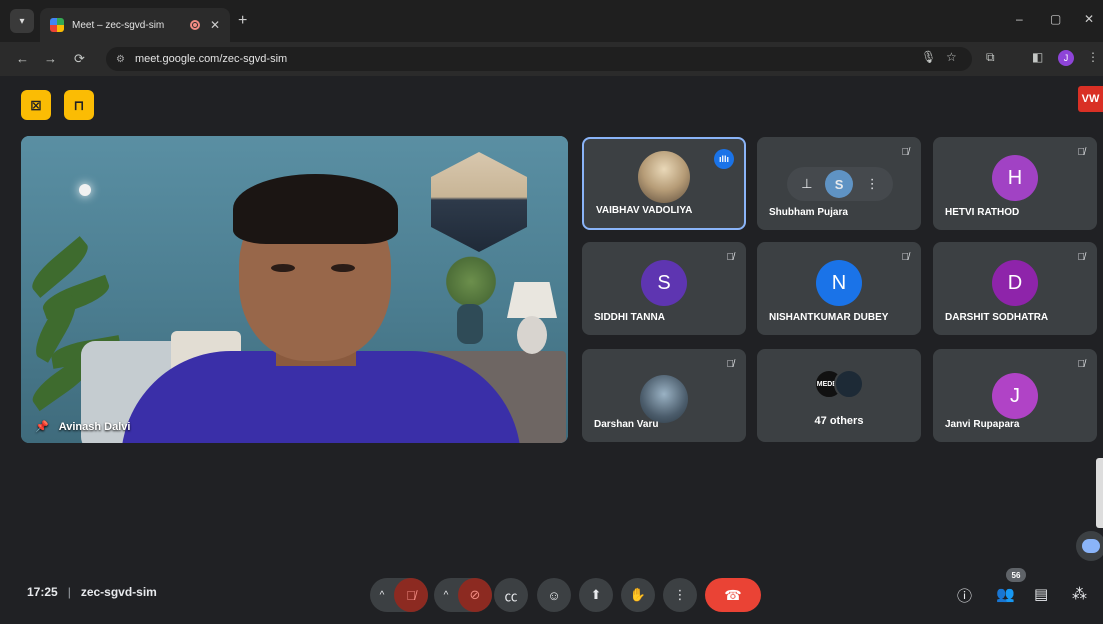 The height and width of the screenshot is (624, 1103). Describe the element at coordinates (539, 59) in the screenshot. I see `address-bar: ⚙ meet.google.com/zec-sgvd-sim` at that location.